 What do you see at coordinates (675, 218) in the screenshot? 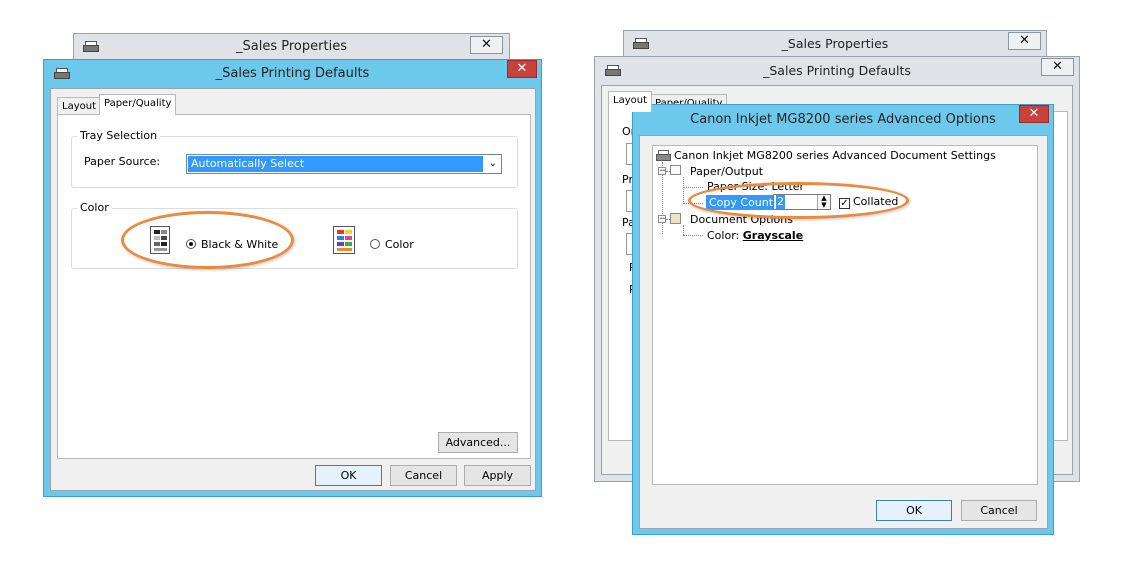
I see `document-options-icon` at bounding box center [675, 218].